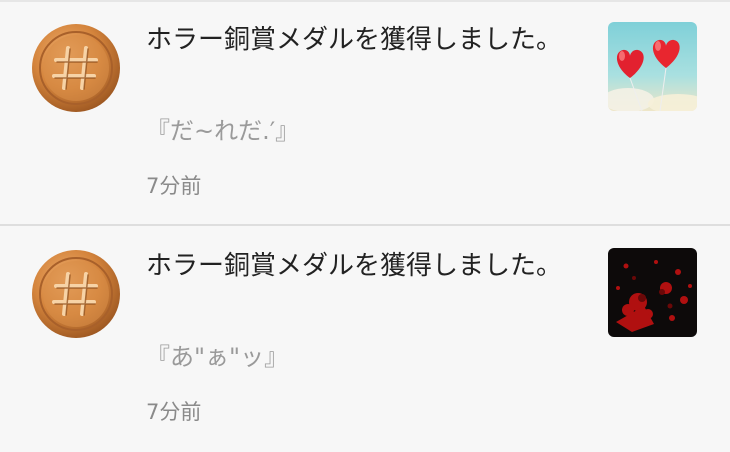 The image size is (730, 452). I want to click on heart-balloons-thumbnail, so click(652, 66).